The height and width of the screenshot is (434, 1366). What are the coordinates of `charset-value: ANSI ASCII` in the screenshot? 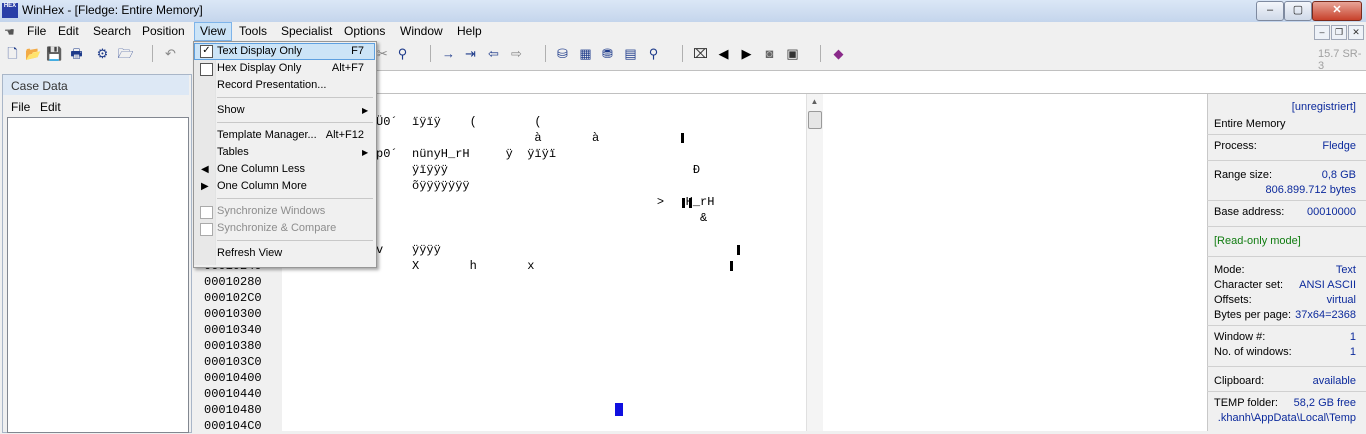 It's located at (1327, 285).